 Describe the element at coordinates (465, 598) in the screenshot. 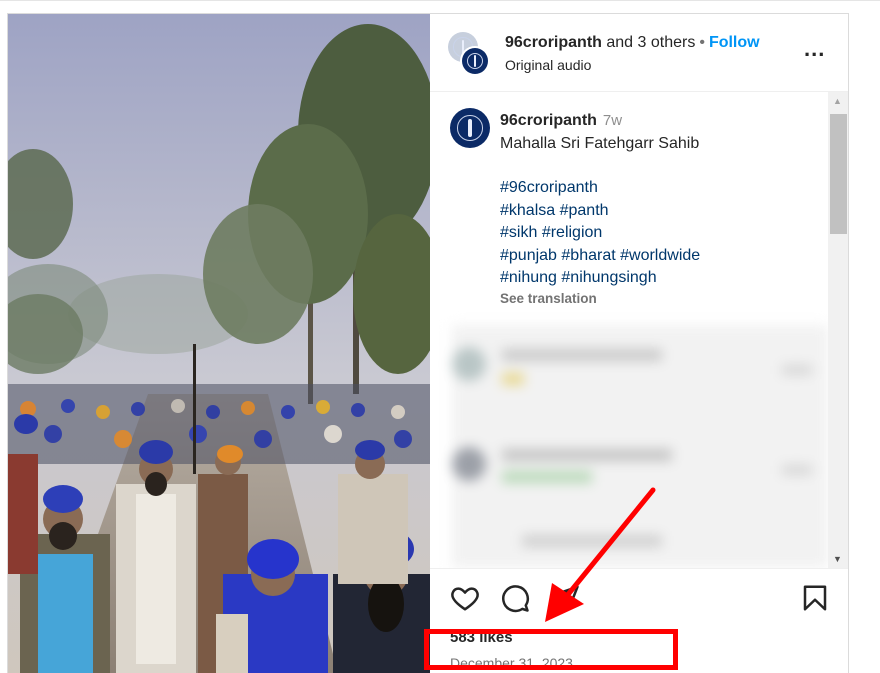

I see `like-icon` at that location.